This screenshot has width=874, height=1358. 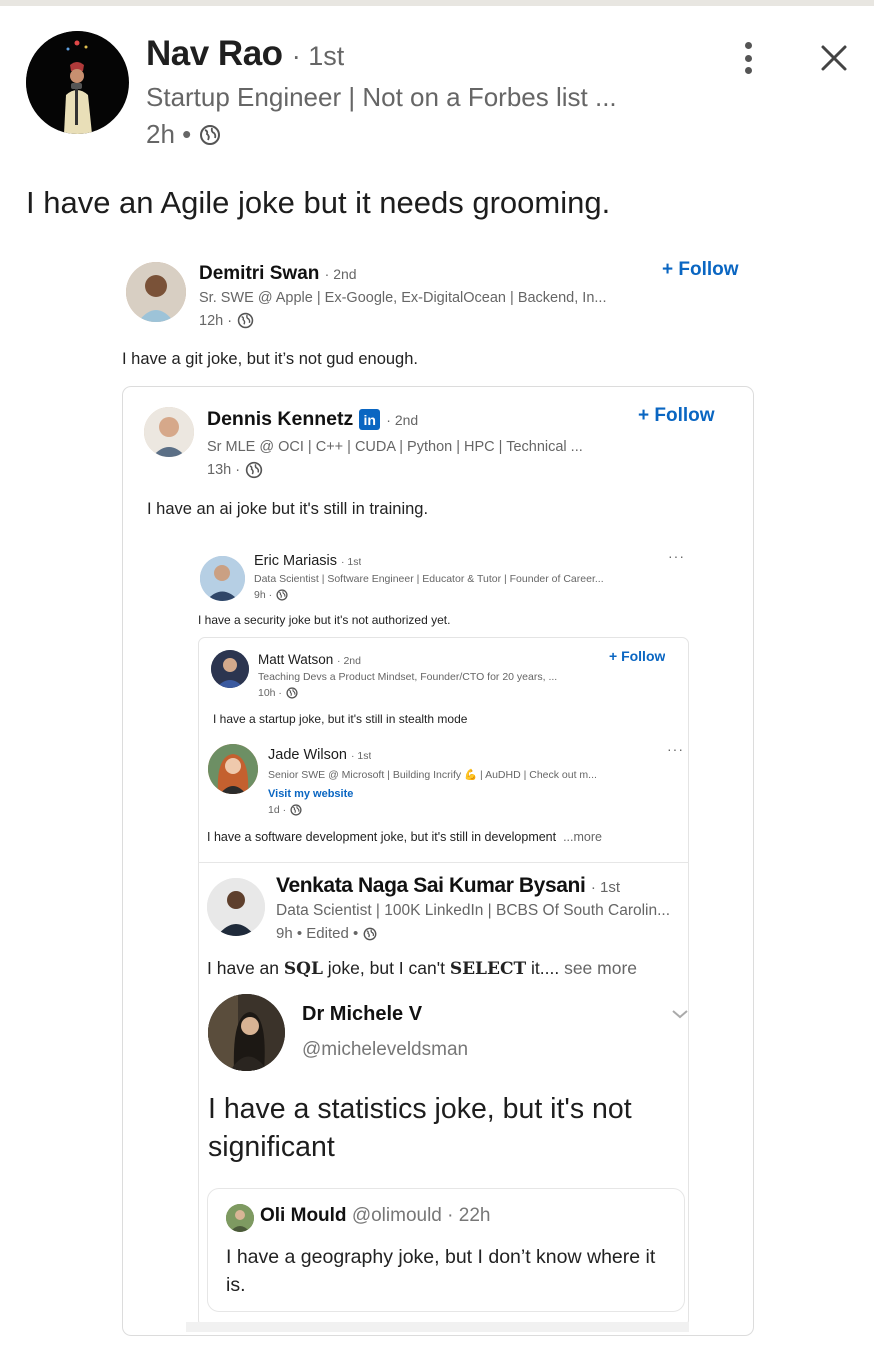 I want to click on close-button, so click(x=834, y=58).